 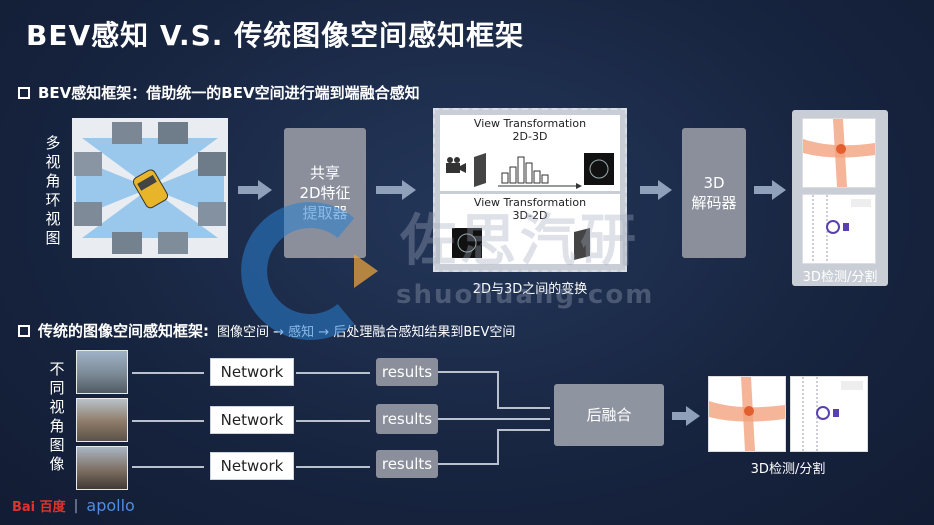 I want to click on fusion-connectors, so click(x=494, y=418).